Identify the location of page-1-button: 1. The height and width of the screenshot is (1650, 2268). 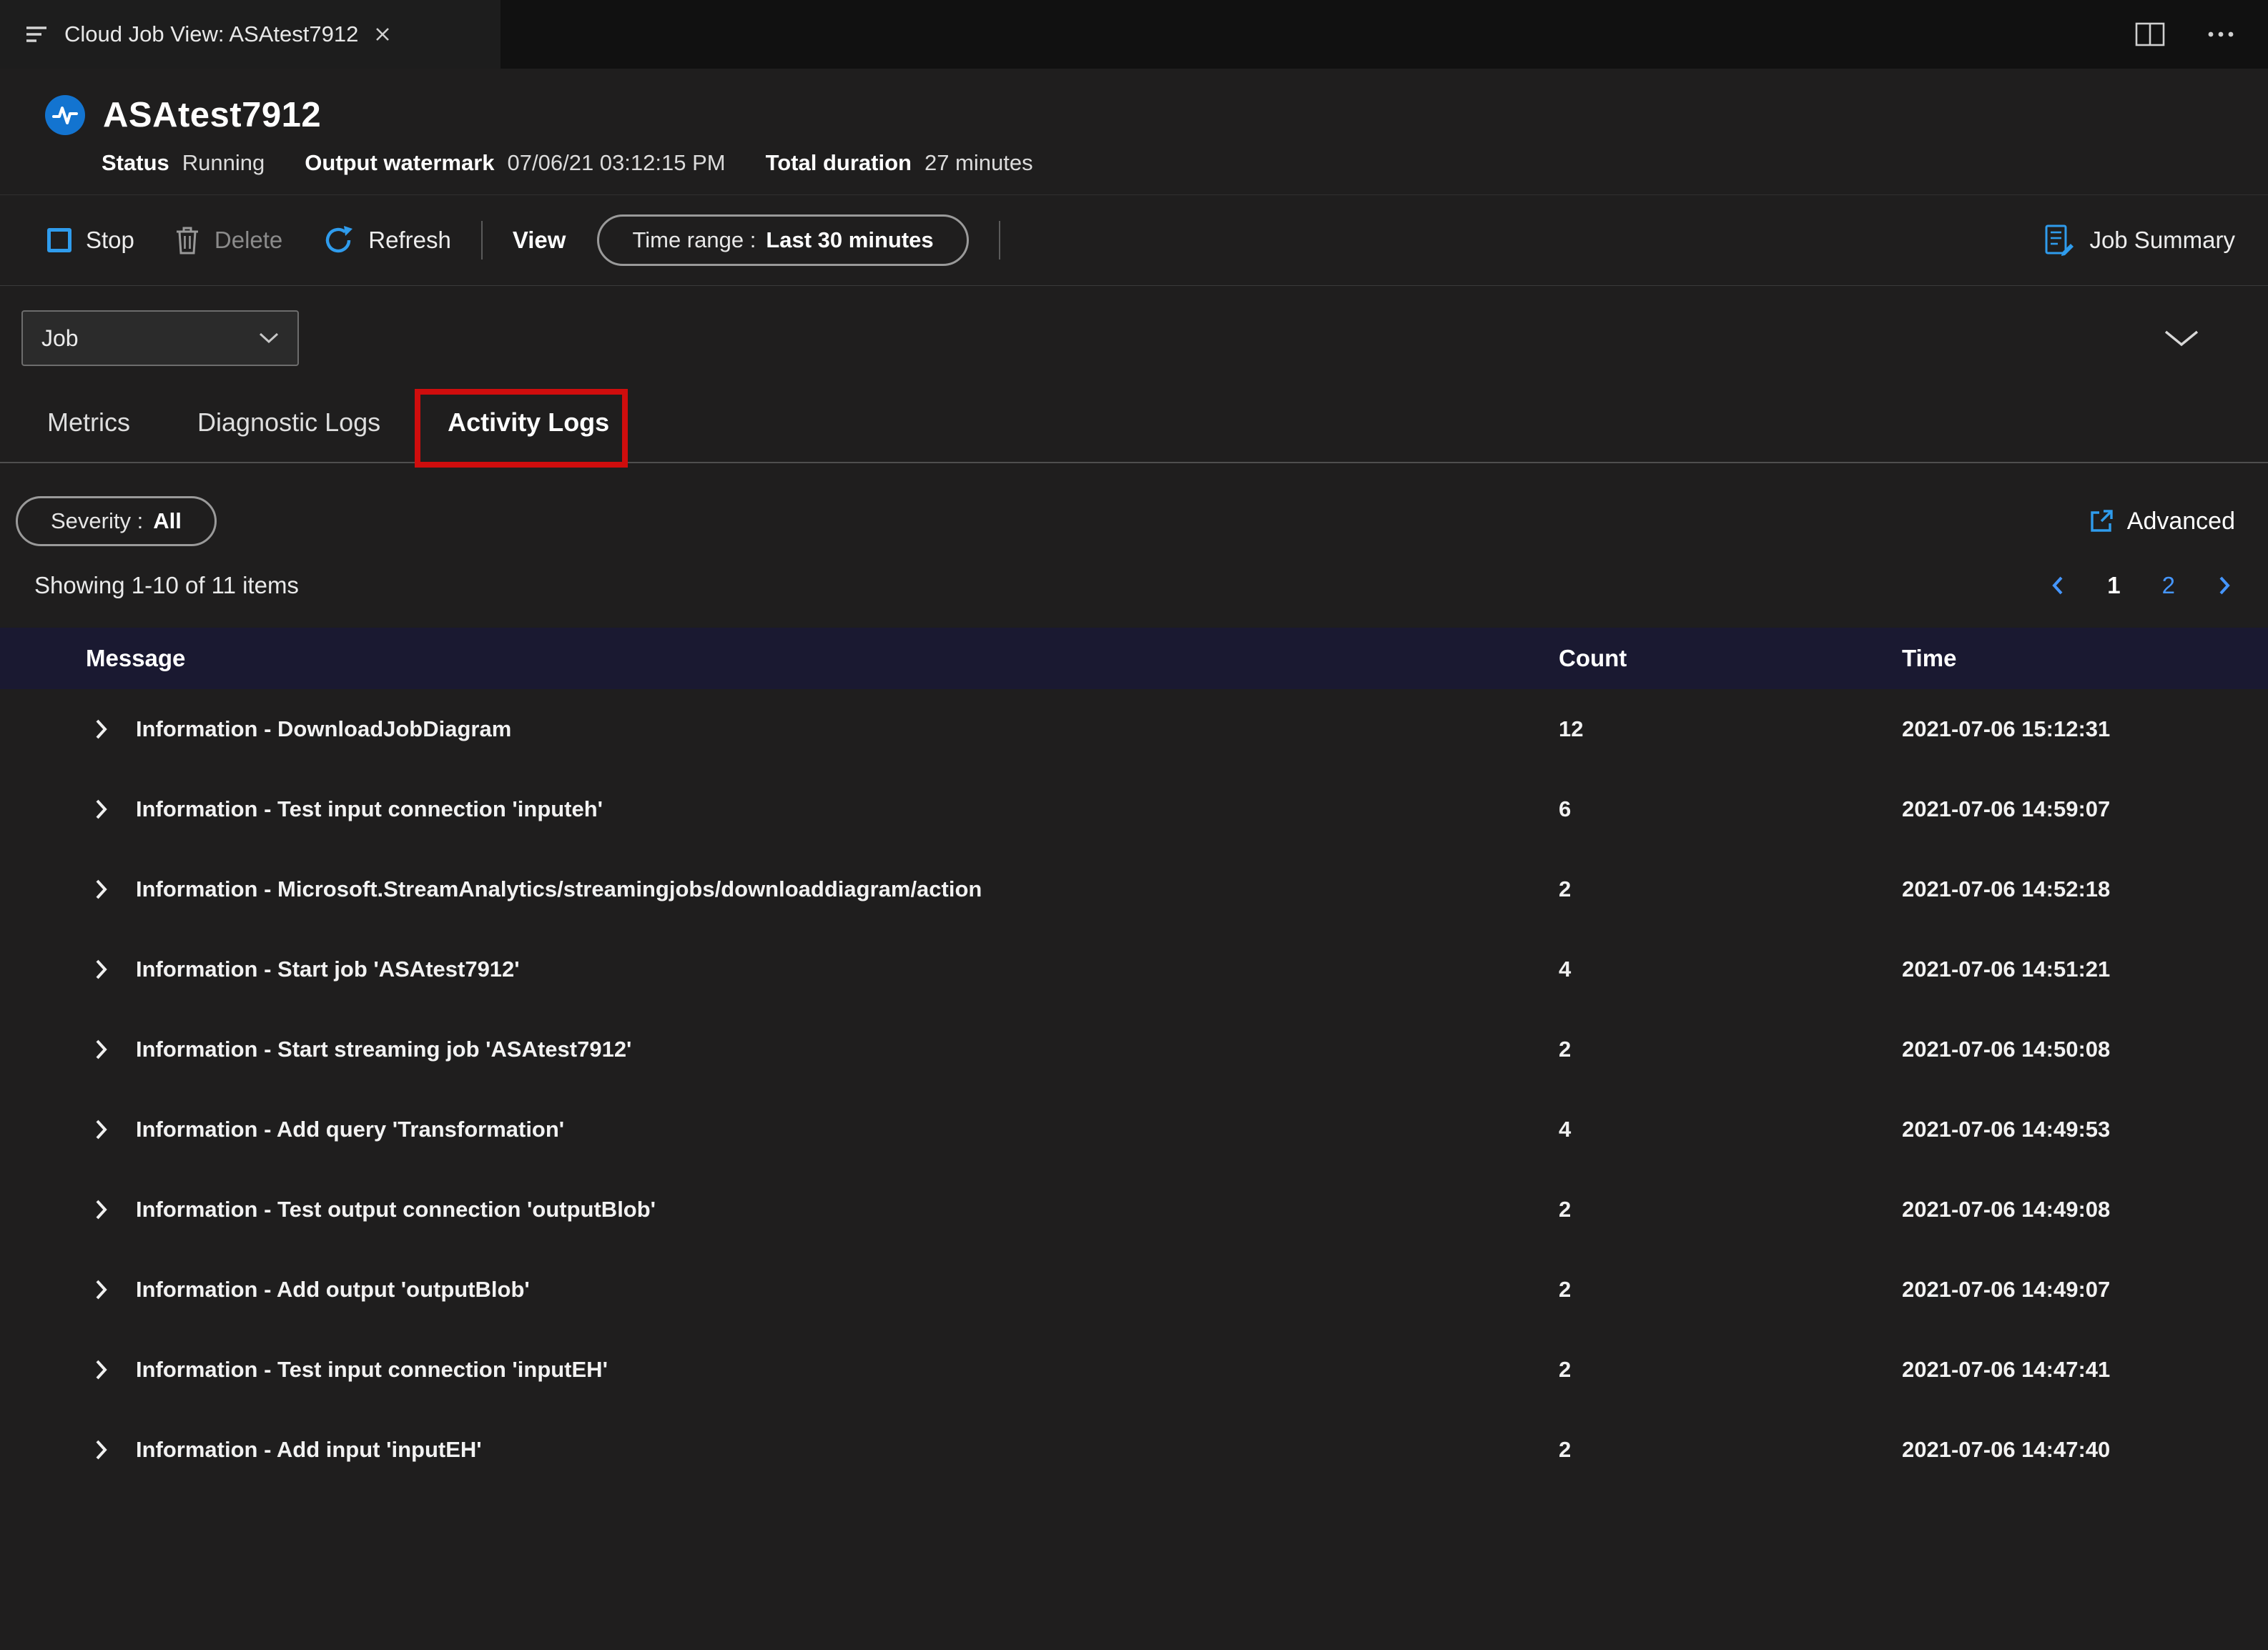
(2113, 585).